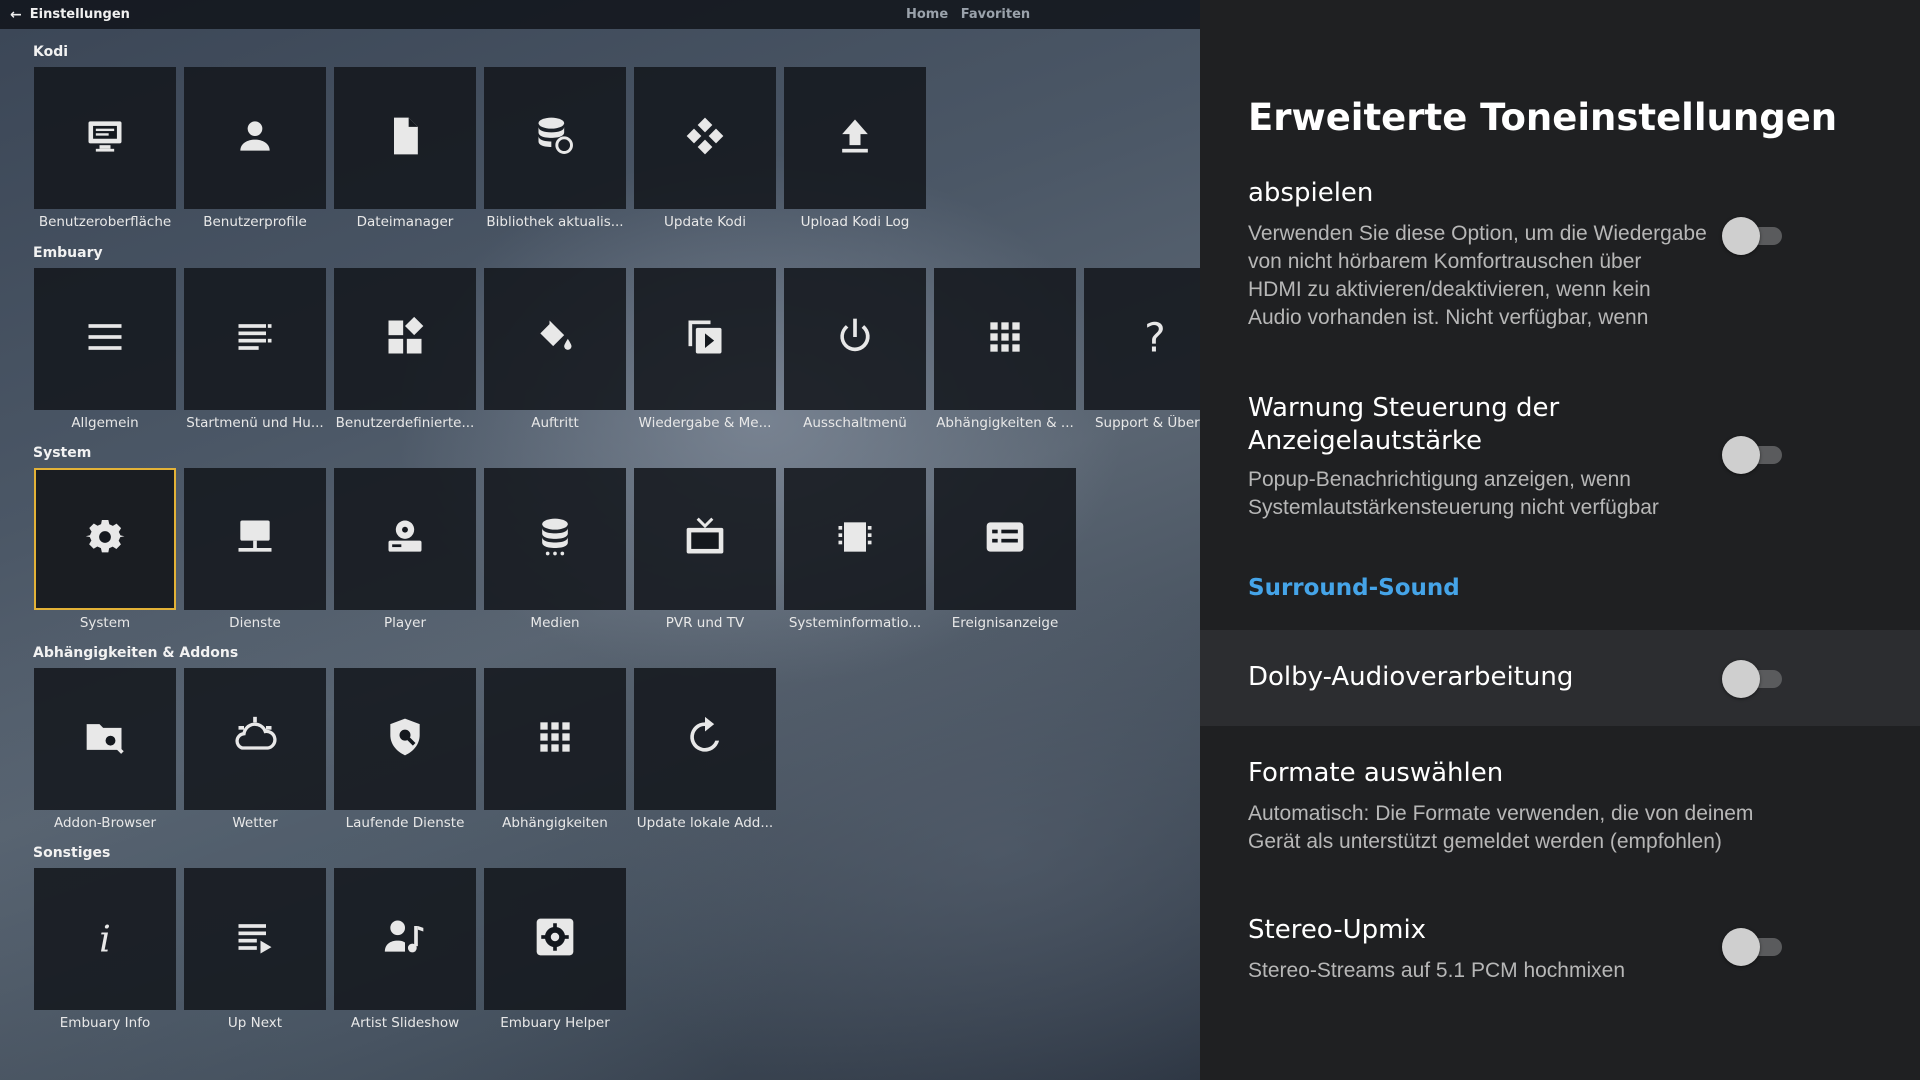 The image size is (1920, 1080). Describe the element at coordinates (1445, 261) in the screenshot. I see `desc-line: von nicht hörbarem Komfortrauschen über` at that location.